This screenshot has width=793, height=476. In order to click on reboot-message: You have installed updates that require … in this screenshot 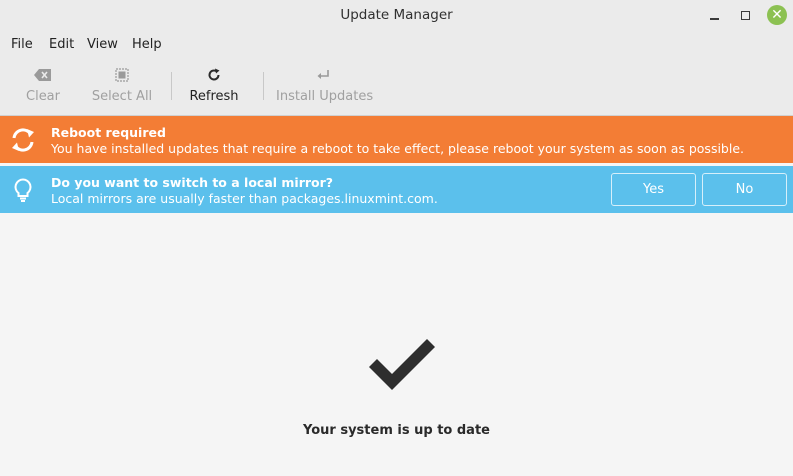, I will do `click(398, 148)`.